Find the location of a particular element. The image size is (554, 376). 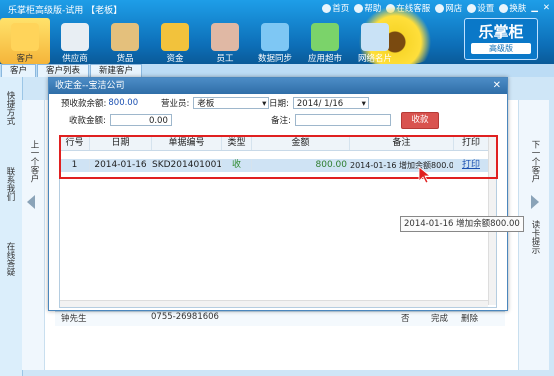

arrow-right-icon is located at coordinates (535, 202).